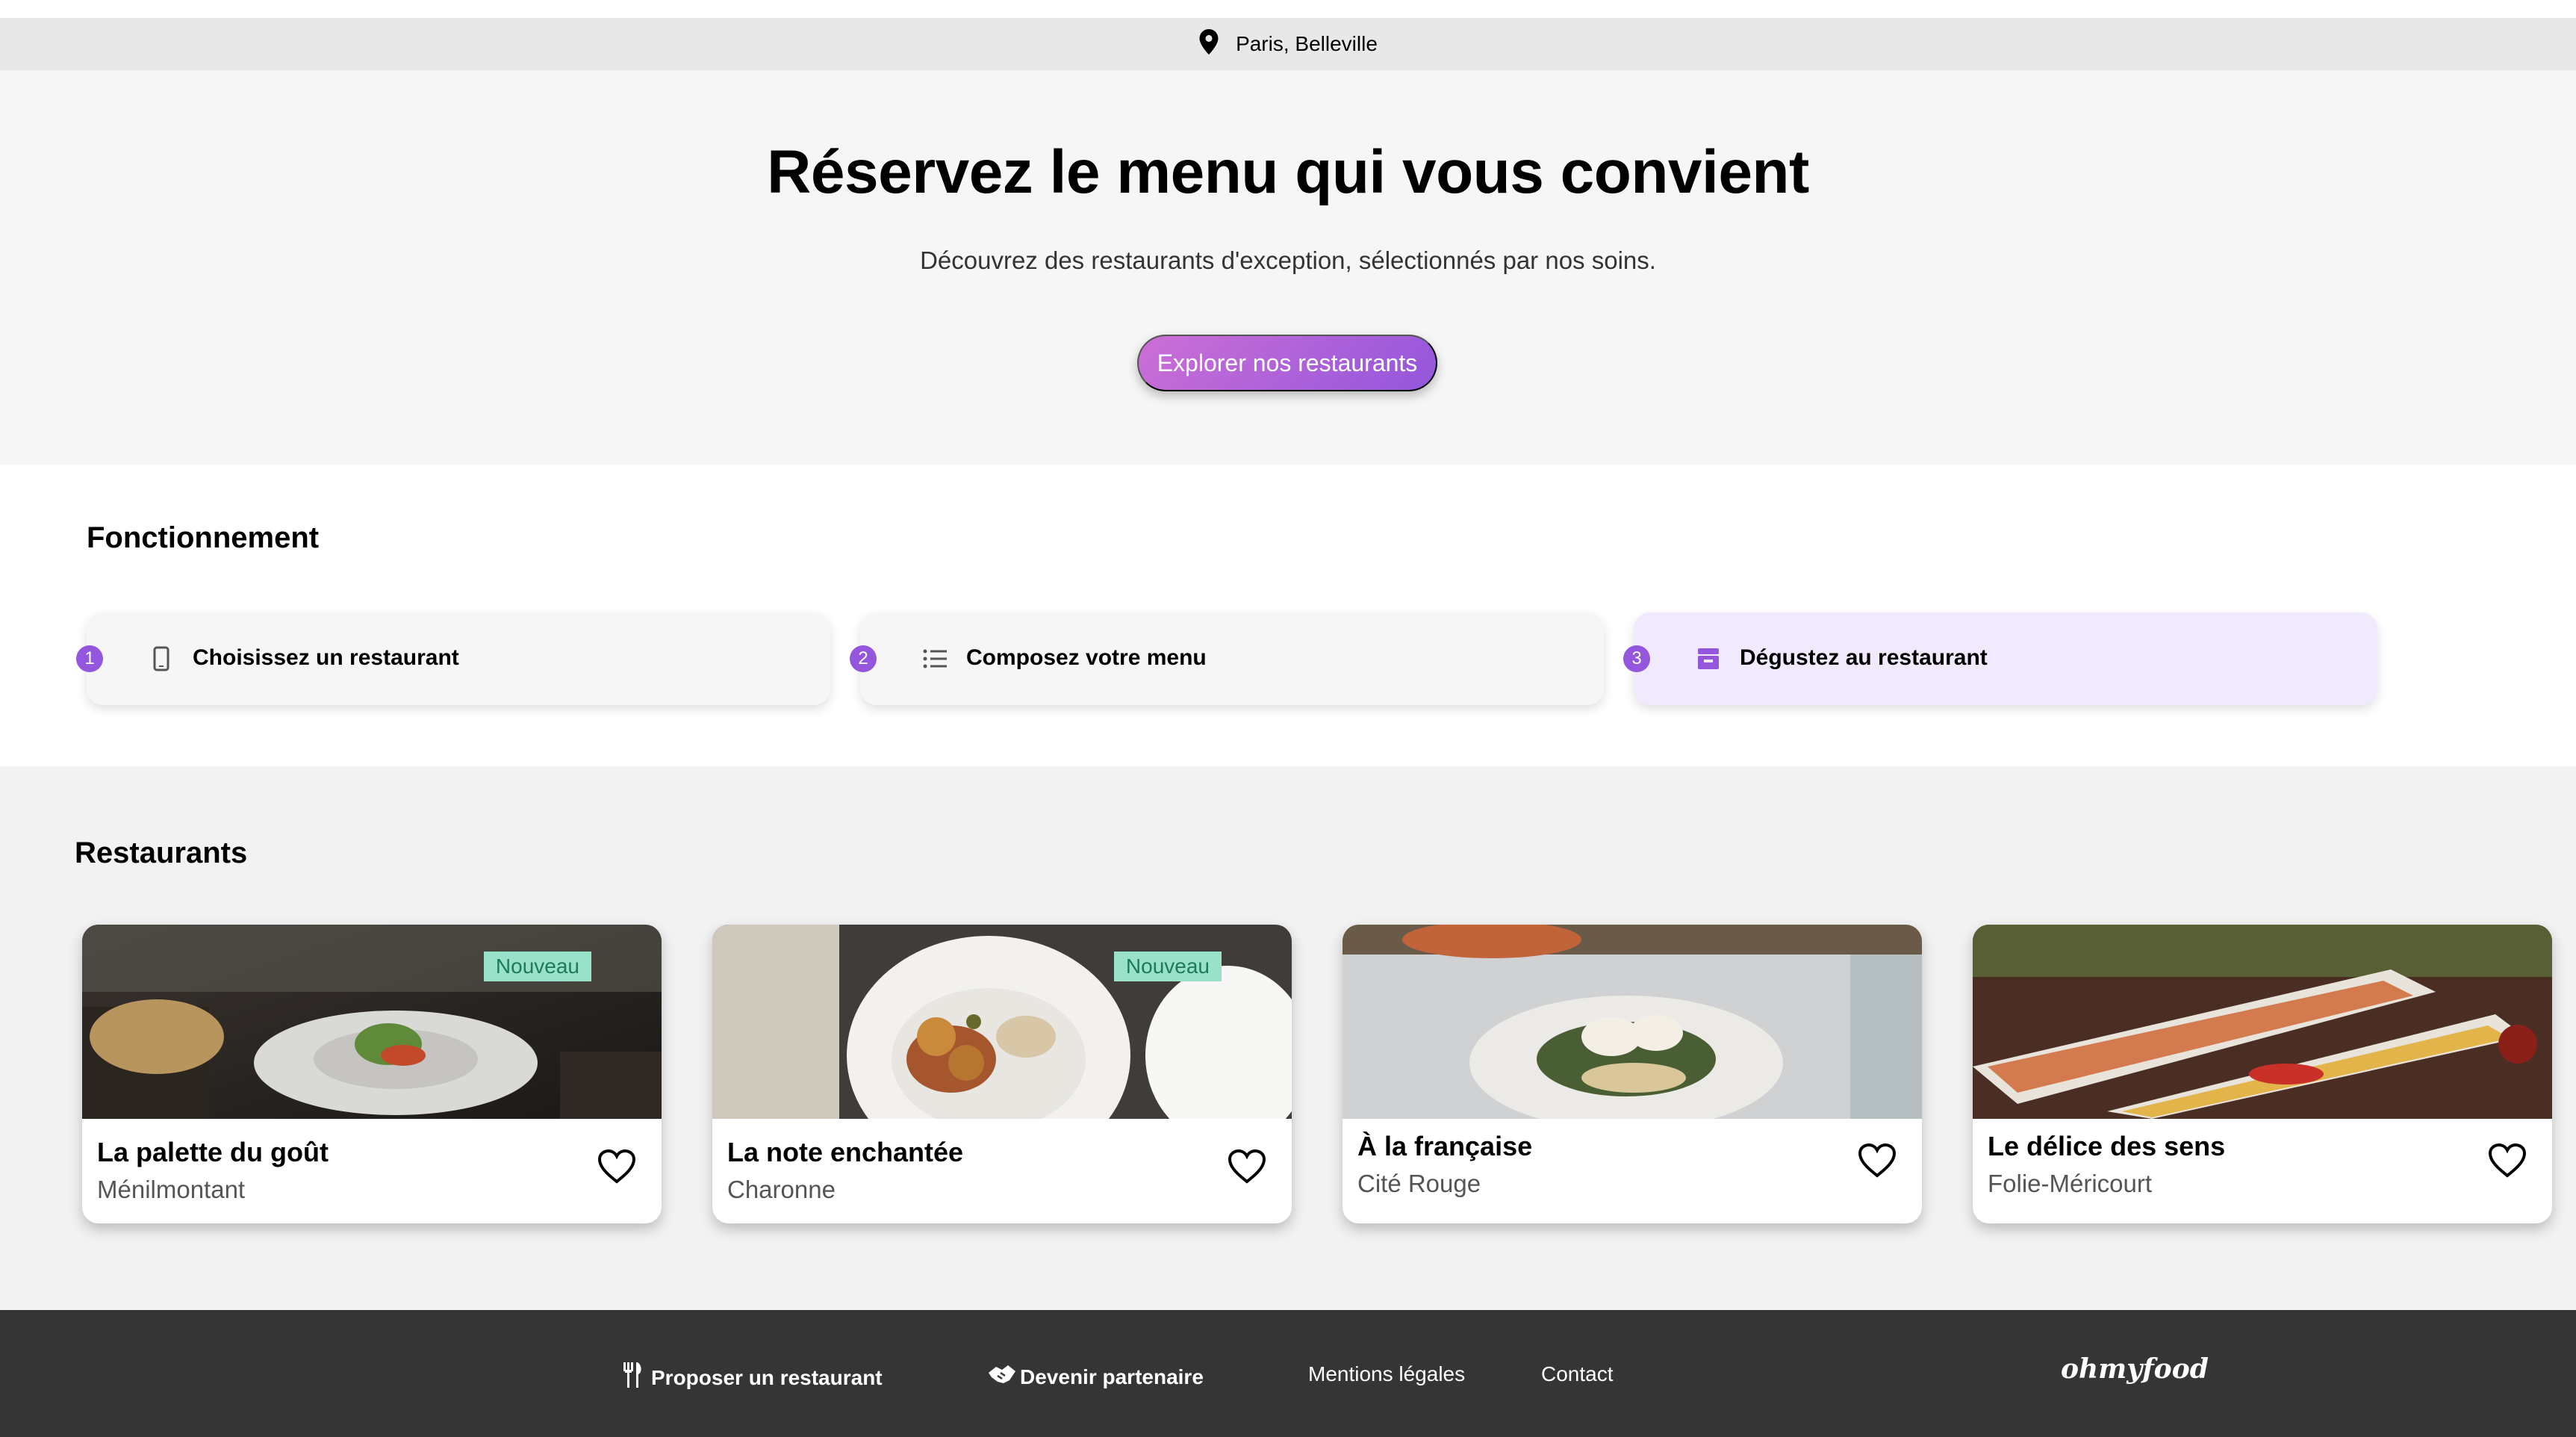 The height and width of the screenshot is (1437, 2576). What do you see at coordinates (171, 1189) in the screenshot?
I see `restaurant-area: Ménilmontant` at bounding box center [171, 1189].